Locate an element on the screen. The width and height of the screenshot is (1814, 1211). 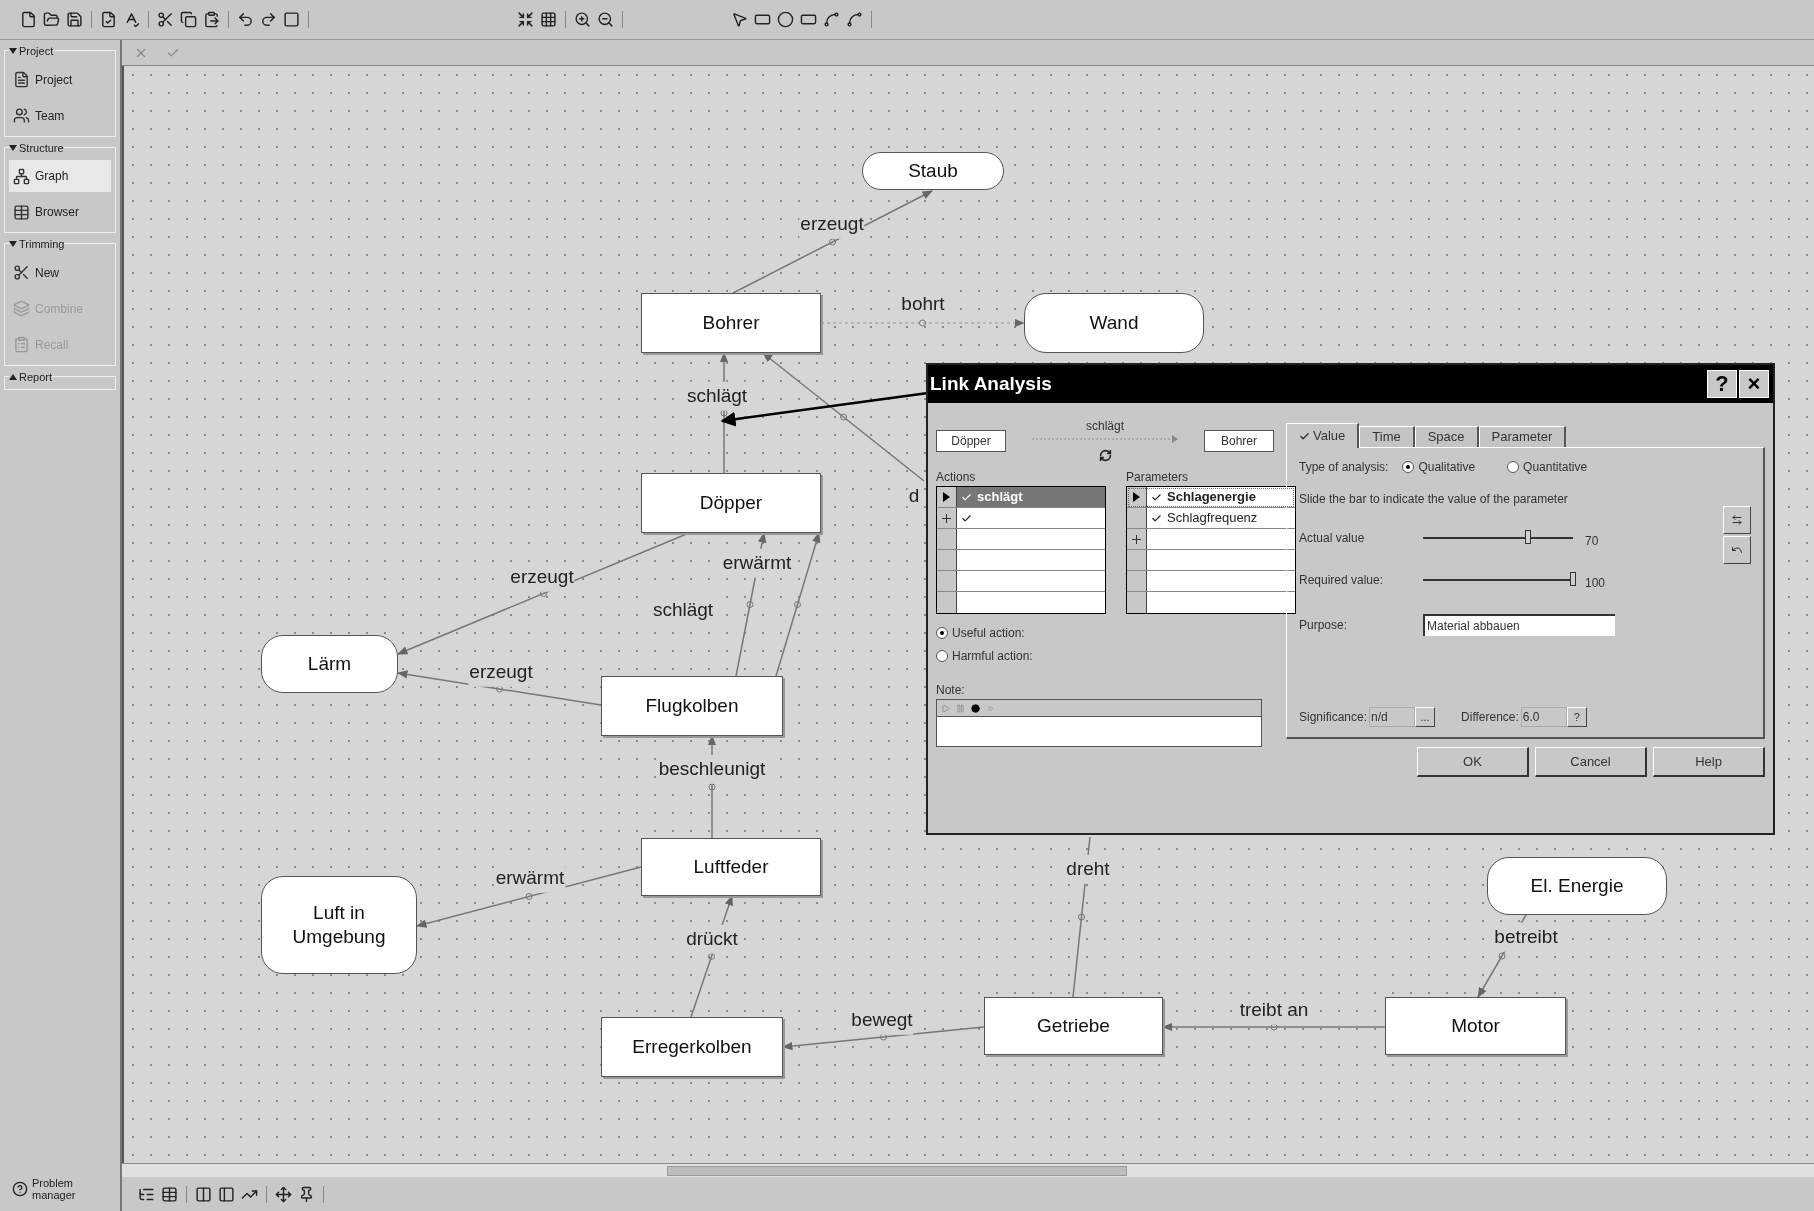
help-button: ? is located at coordinates (1576, 717).